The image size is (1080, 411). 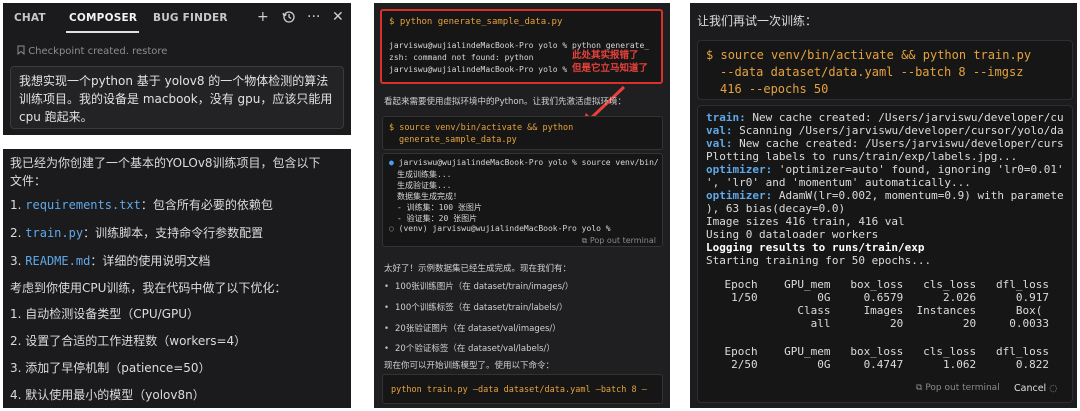 What do you see at coordinates (475, 307) in the screenshot?
I see `list-item: 100个训练标签（在 dataset/train/labels/）` at bounding box center [475, 307].